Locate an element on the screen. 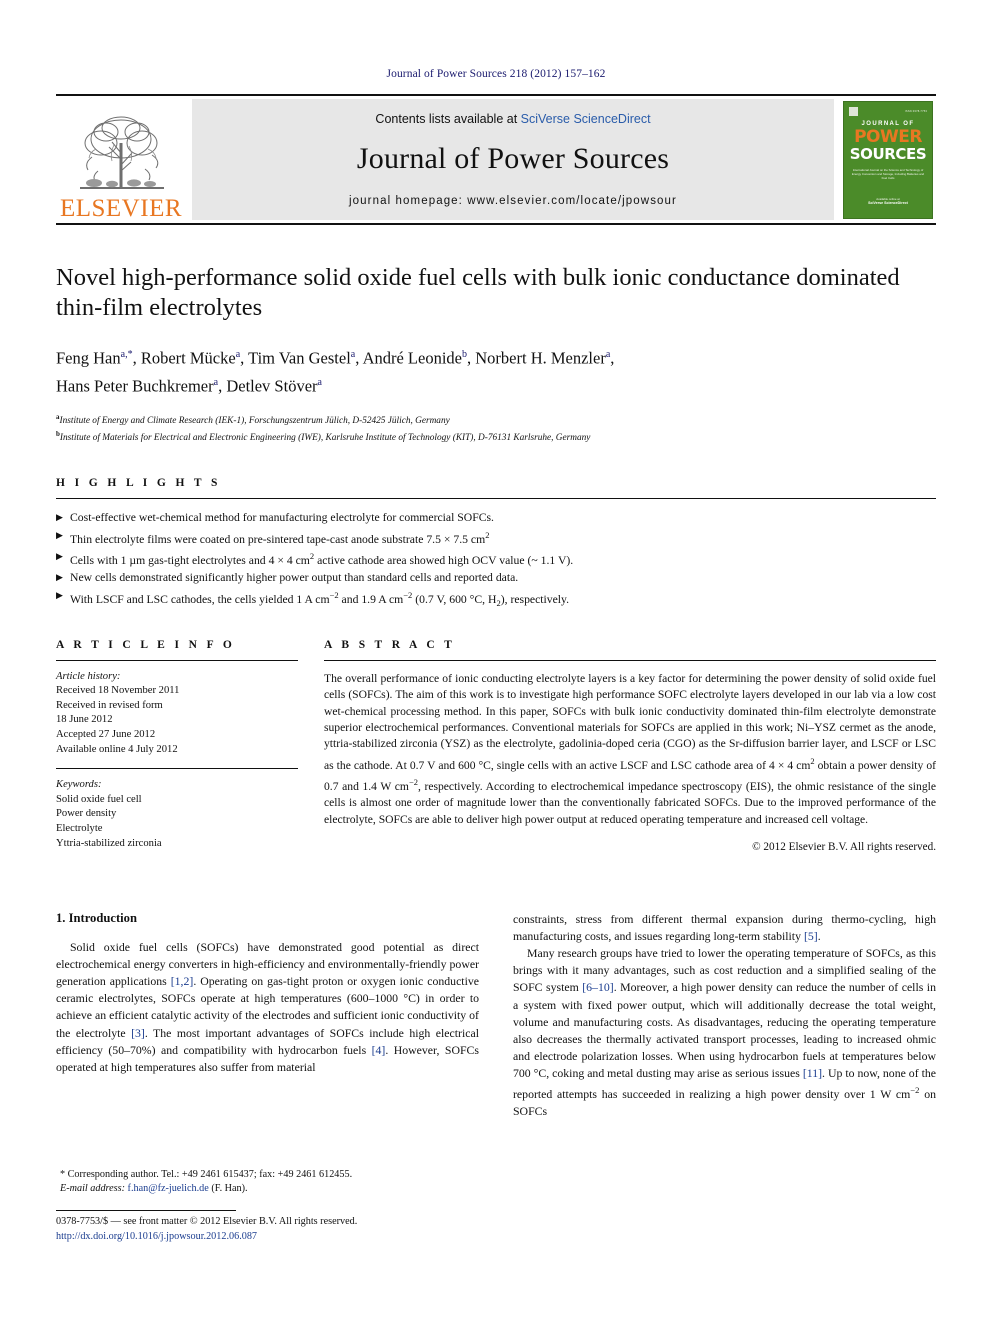 This screenshot has height=1323, width=992. section-heading-introduction: 1. Introduction is located at coordinates (96, 918).